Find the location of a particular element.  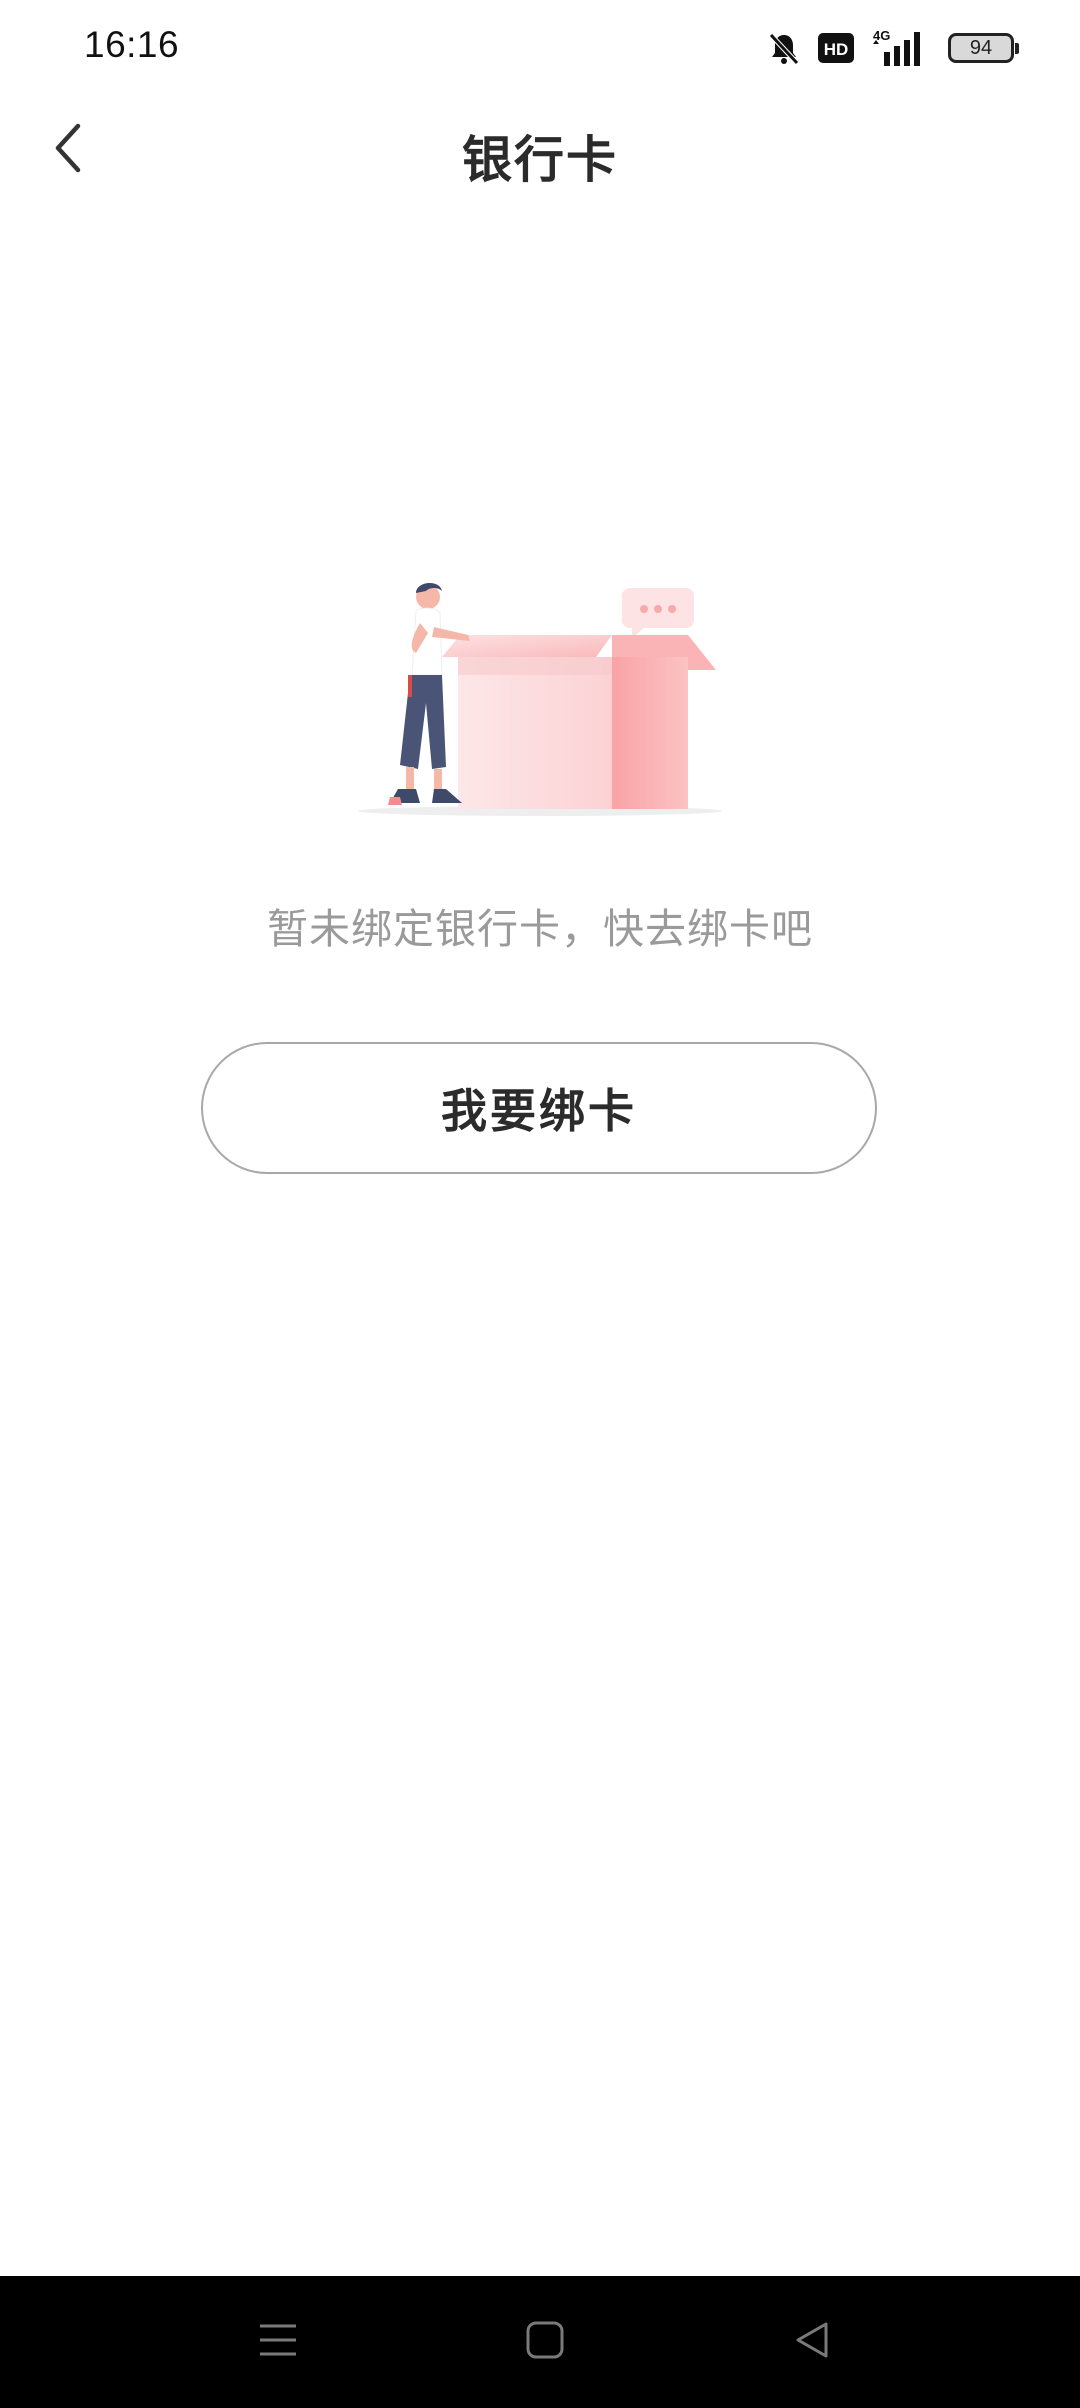

system-nav-bar is located at coordinates (540, 2342).